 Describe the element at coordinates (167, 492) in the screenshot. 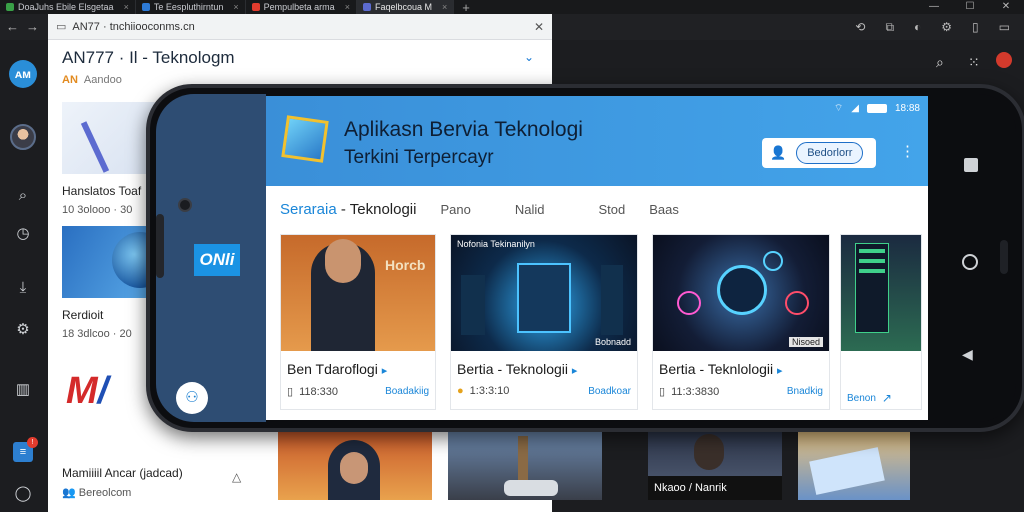

I see `item-meta: 👥 Bereolcom` at that location.